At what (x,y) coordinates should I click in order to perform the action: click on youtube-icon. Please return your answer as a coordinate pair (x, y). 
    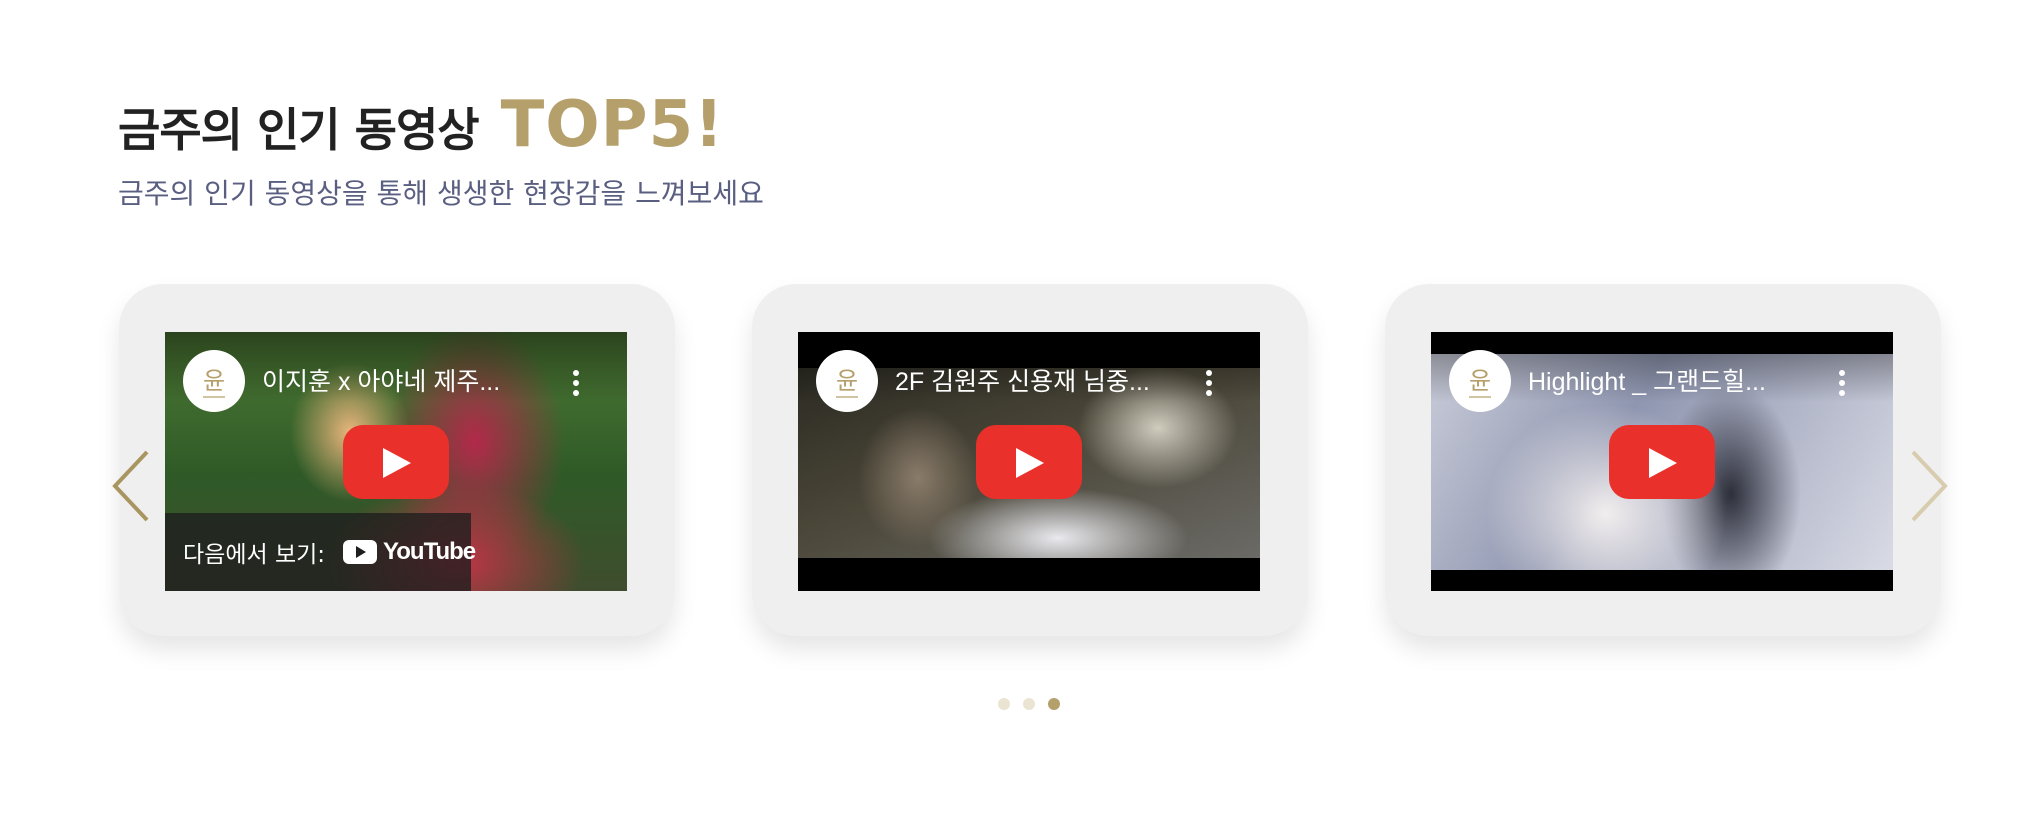
    Looking at the image, I should click on (360, 552).